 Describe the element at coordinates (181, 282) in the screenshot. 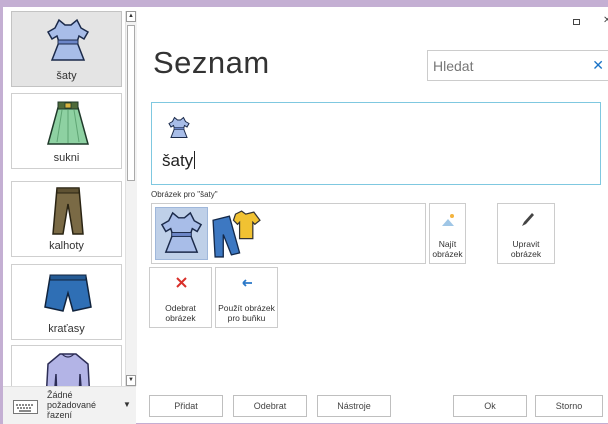

I see `remove-icon` at that location.